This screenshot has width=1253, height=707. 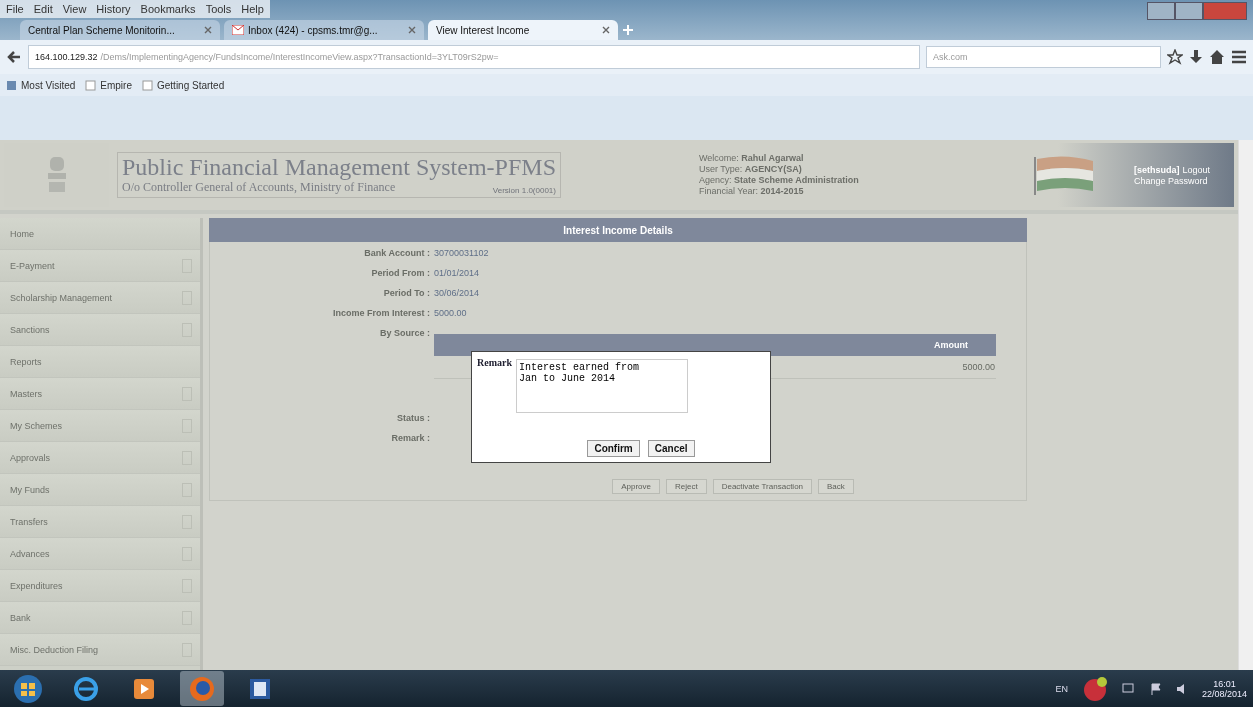 I want to click on document-app-icon, so click(x=260, y=688).